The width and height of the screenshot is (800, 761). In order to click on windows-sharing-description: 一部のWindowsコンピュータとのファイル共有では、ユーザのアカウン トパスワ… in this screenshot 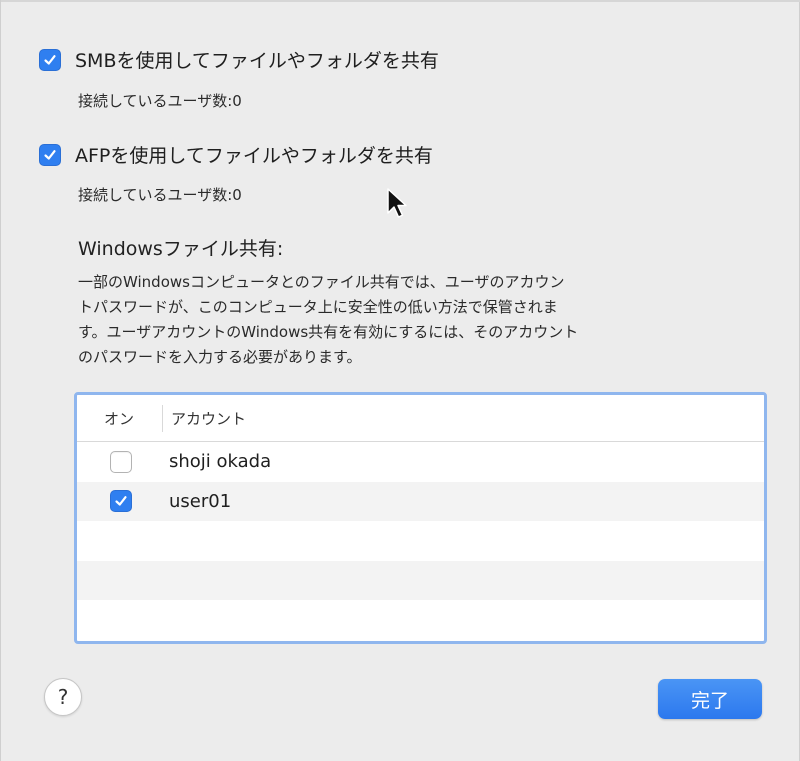, I will do `click(418, 320)`.